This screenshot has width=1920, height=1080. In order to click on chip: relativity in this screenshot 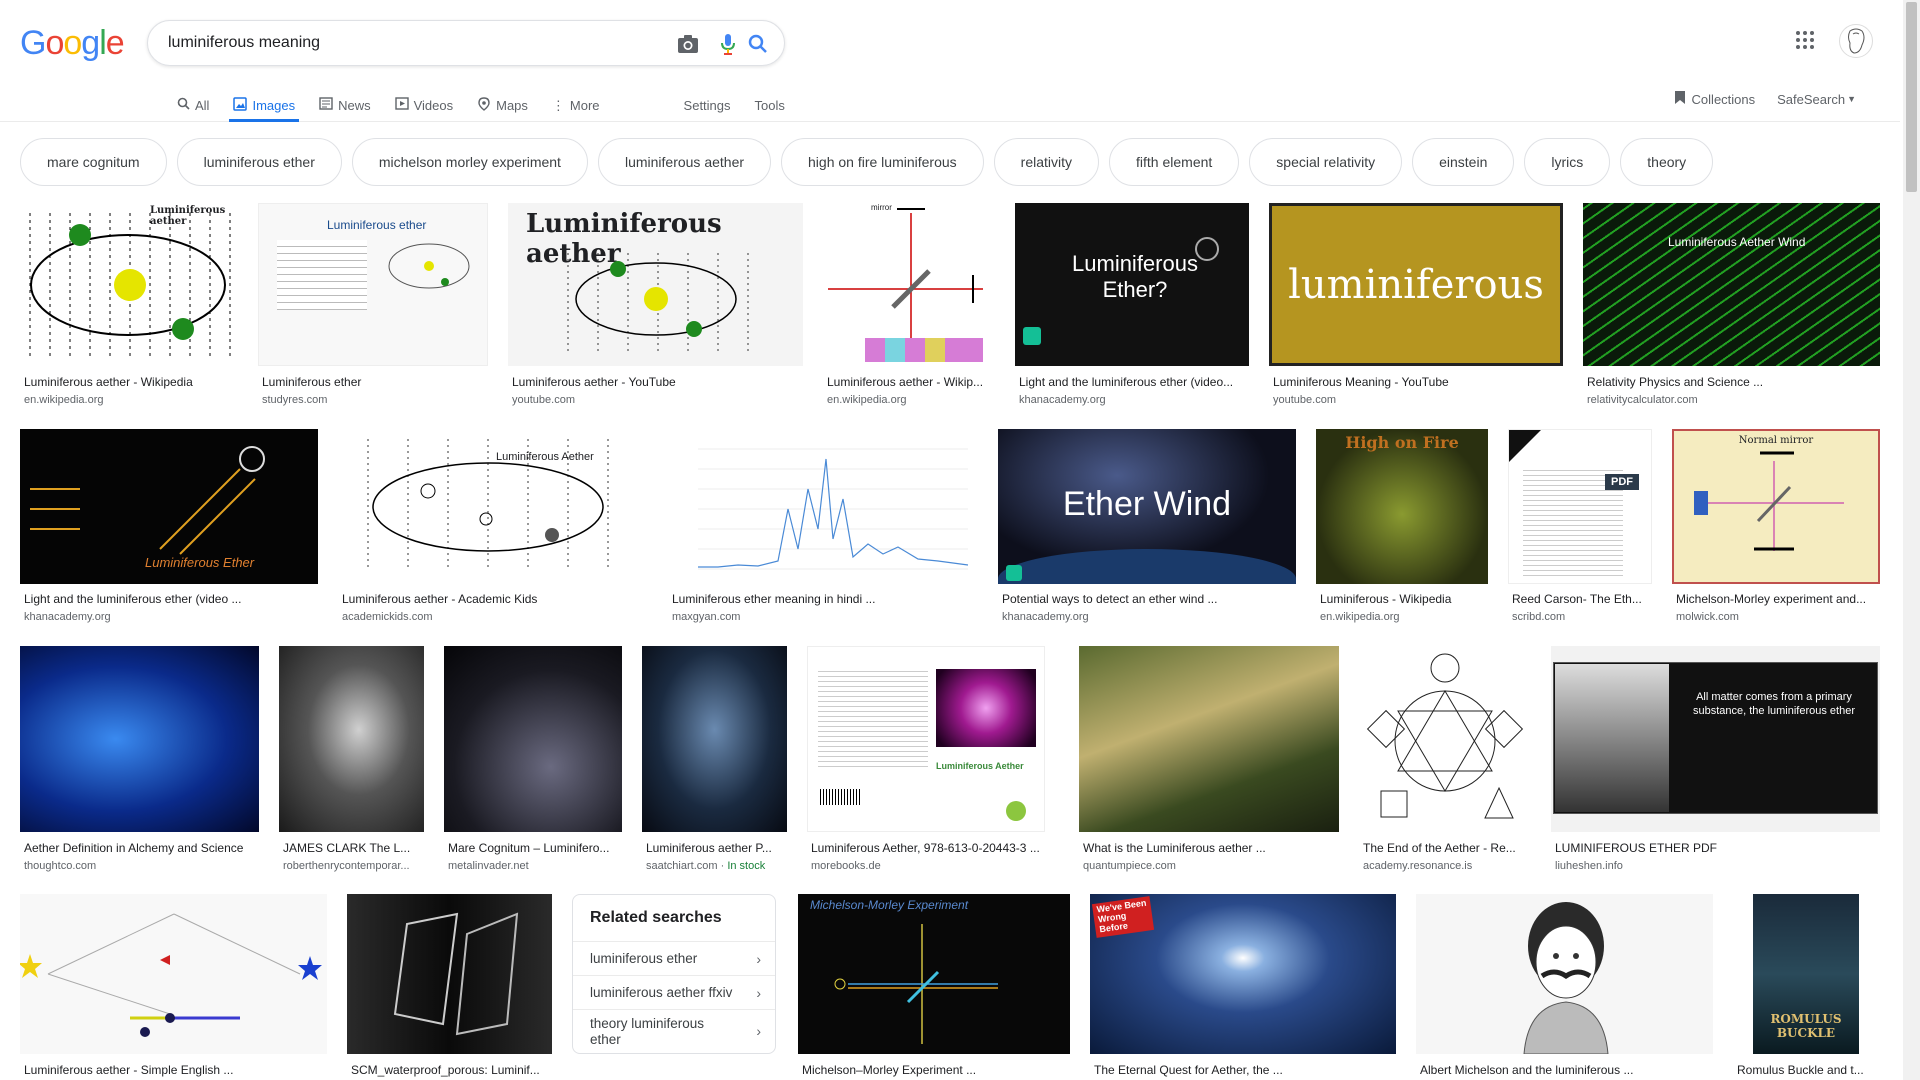, I will do `click(1046, 162)`.